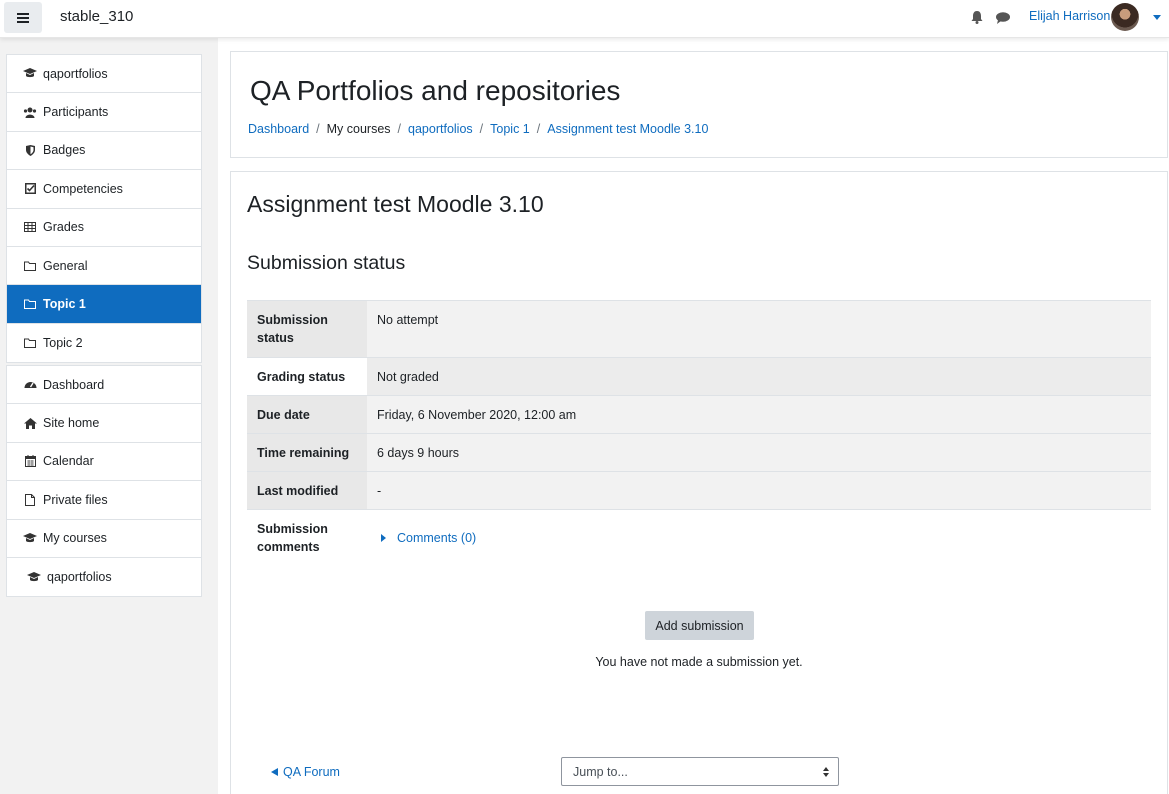  What do you see at coordinates (75, 499) in the screenshot?
I see `drawer-item-label: Private files` at bounding box center [75, 499].